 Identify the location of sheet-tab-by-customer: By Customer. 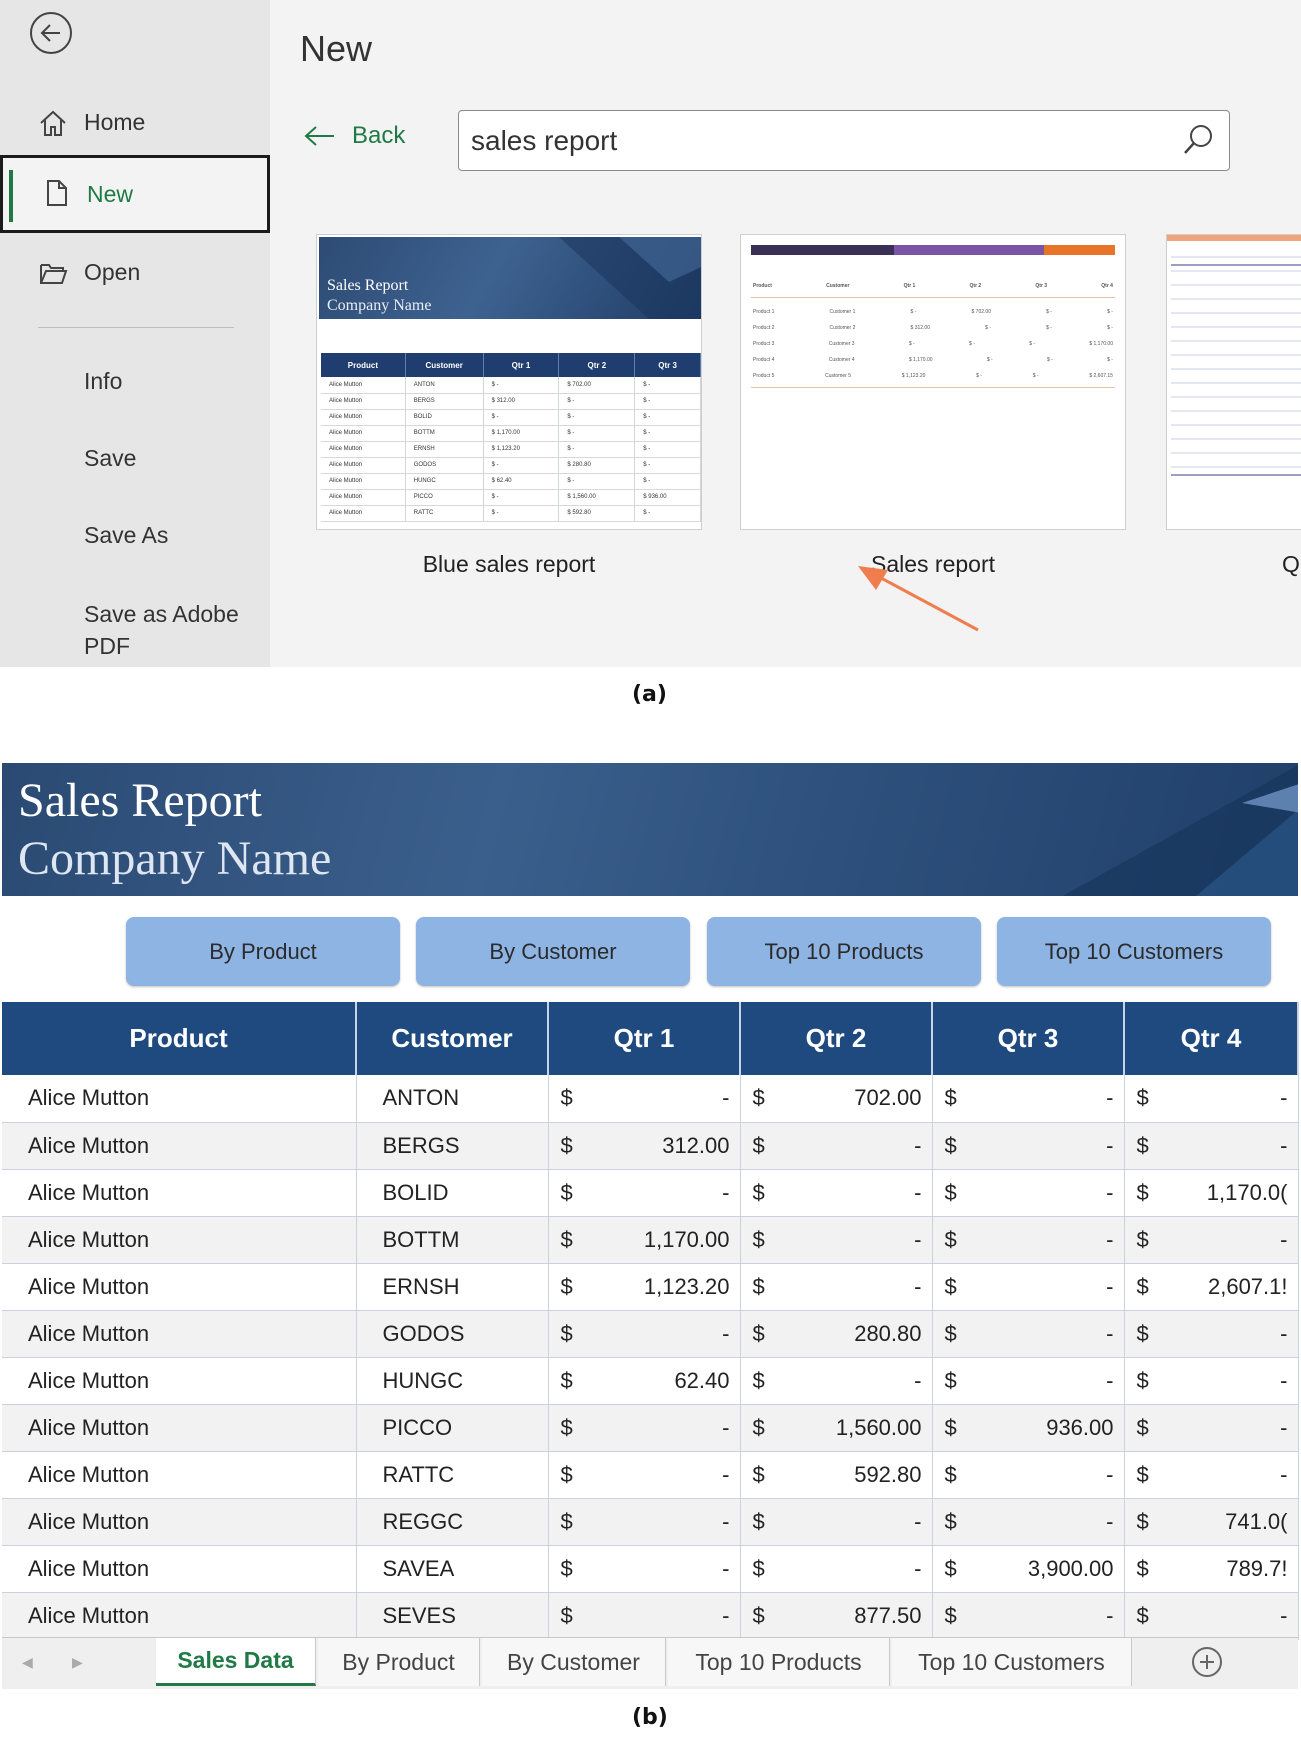
(574, 1662).